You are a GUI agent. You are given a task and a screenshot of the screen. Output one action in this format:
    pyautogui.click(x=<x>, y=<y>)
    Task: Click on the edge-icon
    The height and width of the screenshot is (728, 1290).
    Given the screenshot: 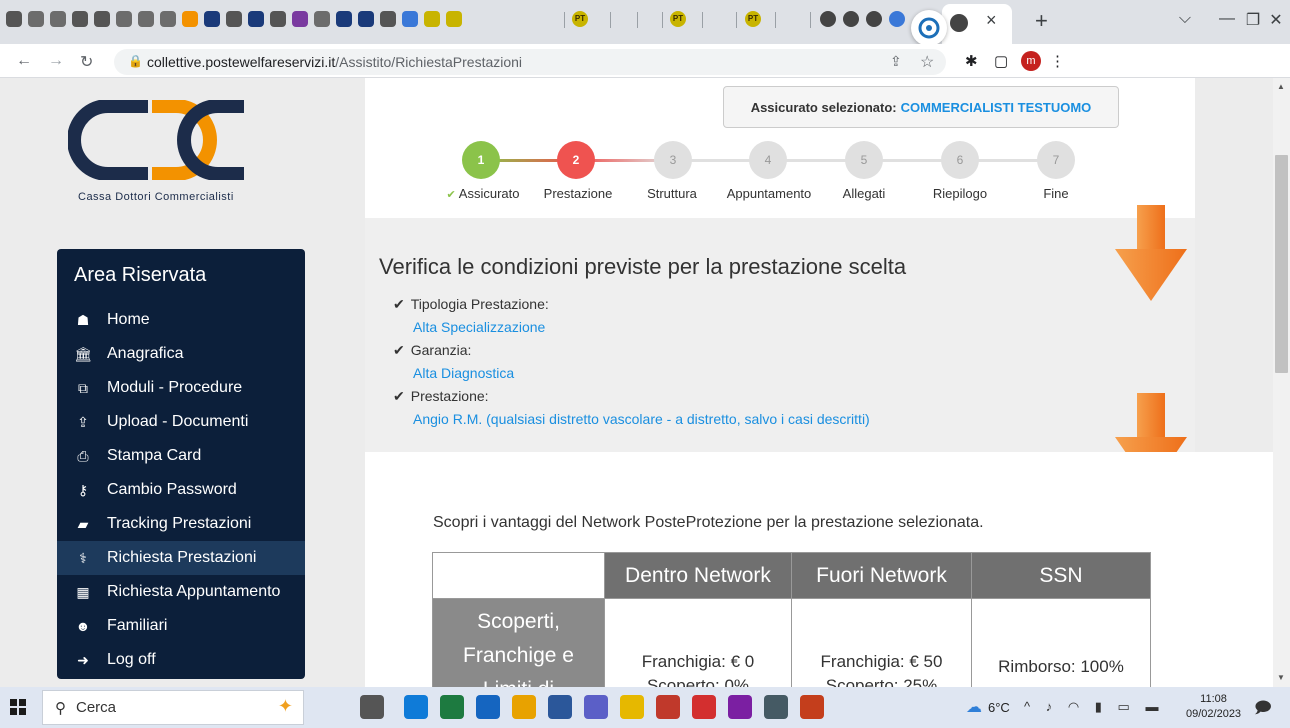 What is the action you would take?
    pyautogui.click(x=416, y=707)
    